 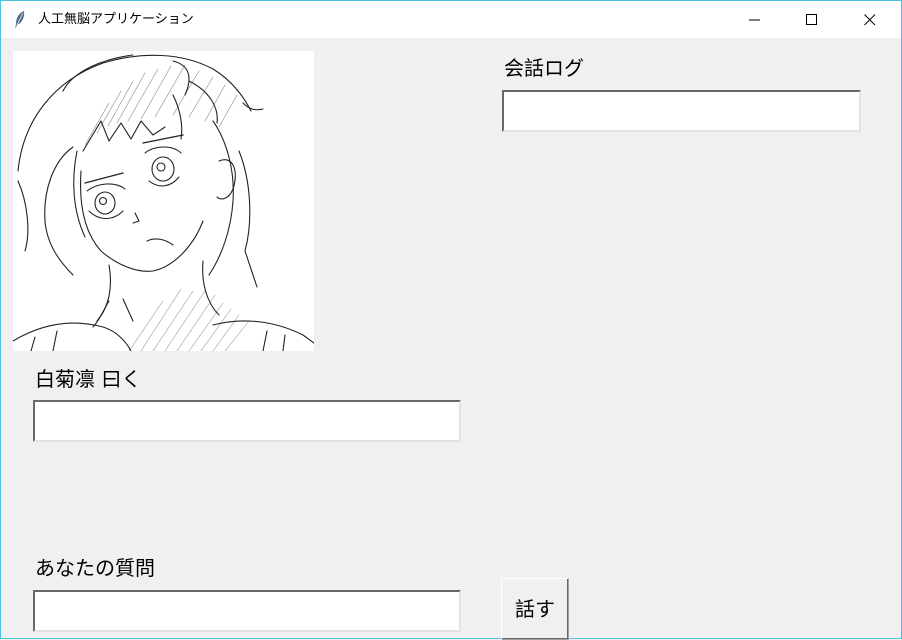 I want to click on minimize-button, so click(x=755, y=19).